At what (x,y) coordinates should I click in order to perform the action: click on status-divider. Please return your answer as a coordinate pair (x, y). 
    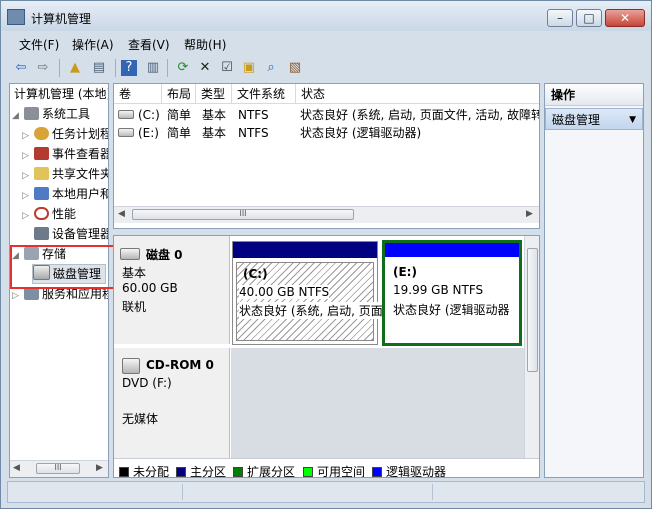
    Looking at the image, I should click on (432, 492).